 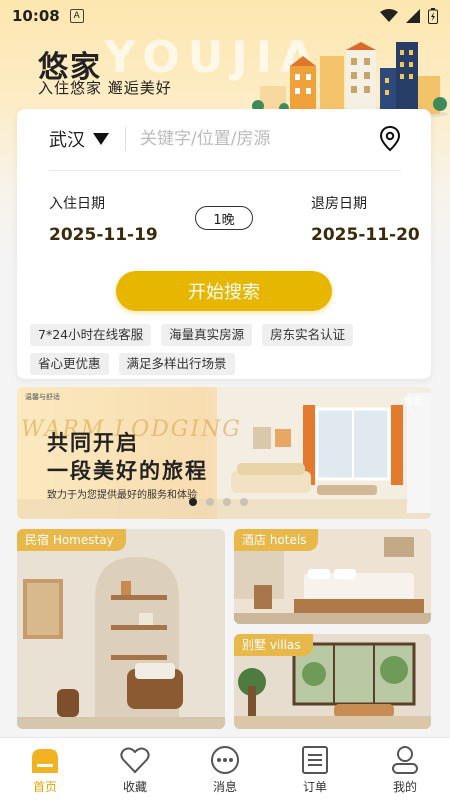 I want to click on tab-favorites: 收藏, so click(x=135, y=769).